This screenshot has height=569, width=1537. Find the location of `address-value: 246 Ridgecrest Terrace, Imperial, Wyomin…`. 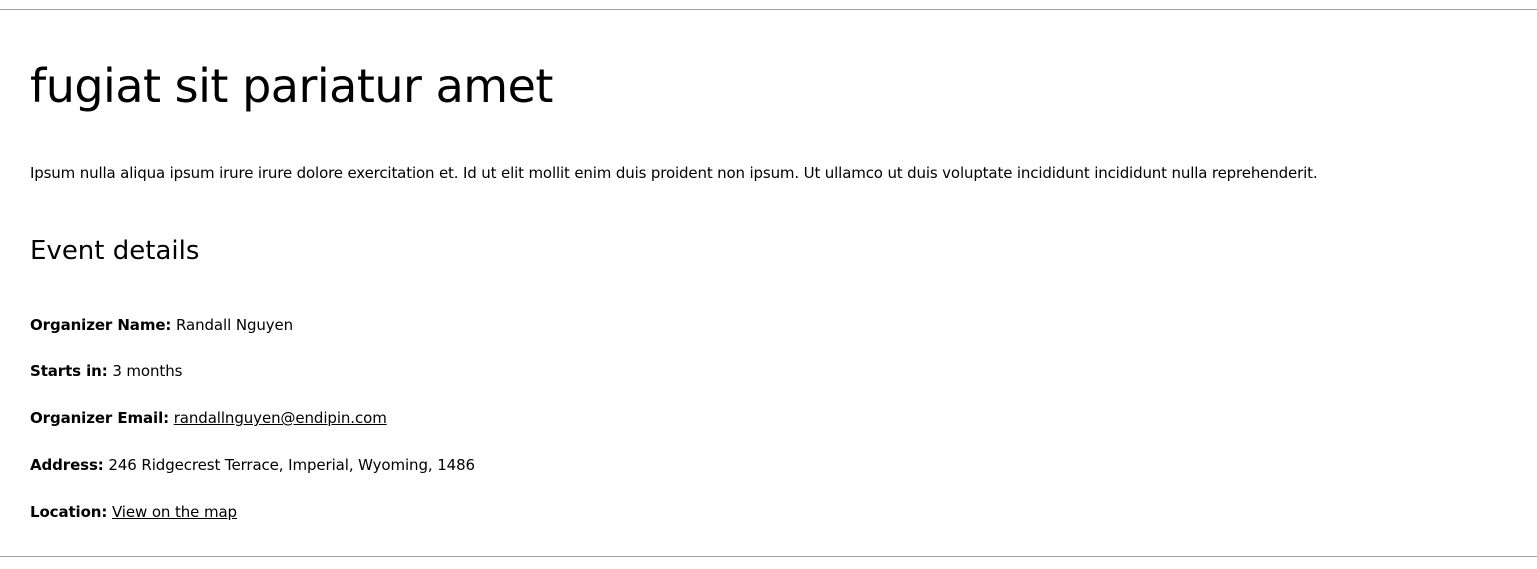

address-value: 246 Ridgecrest Terrace, Imperial, Wyomin… is located at coordinates (291, 465).